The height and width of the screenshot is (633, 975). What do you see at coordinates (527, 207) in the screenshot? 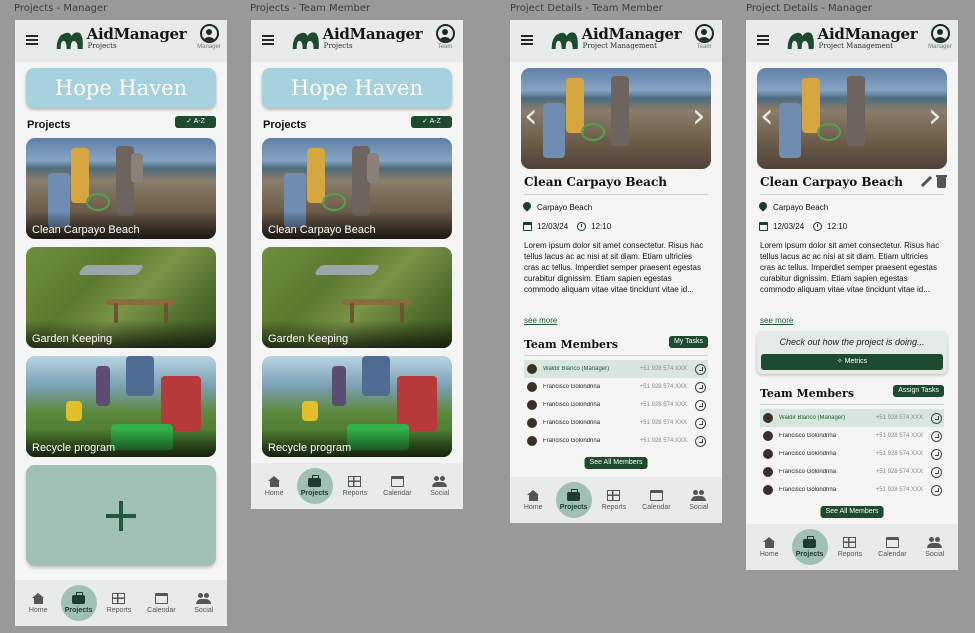
I see `location-pin-icon` at bounding box center [527, 207].